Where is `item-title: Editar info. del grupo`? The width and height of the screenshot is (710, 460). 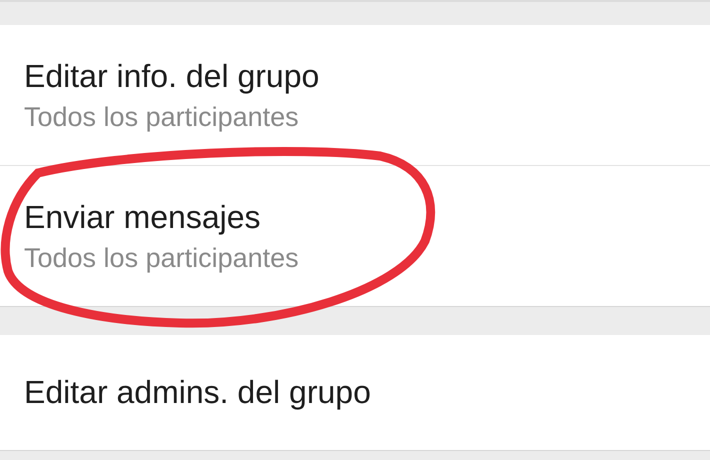 item-title: Editar info. del grupo is located at coordinates (172, 75).